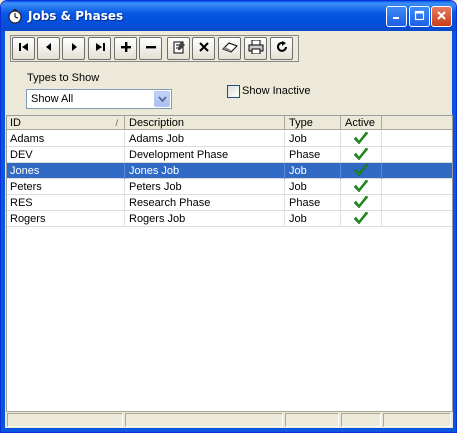 The width and height of the screenshot is (457, 433). What do you see at coordinates (313, 123) in the screenshot?
I see `column-header-type: Type` at bounding box center [313, 123].